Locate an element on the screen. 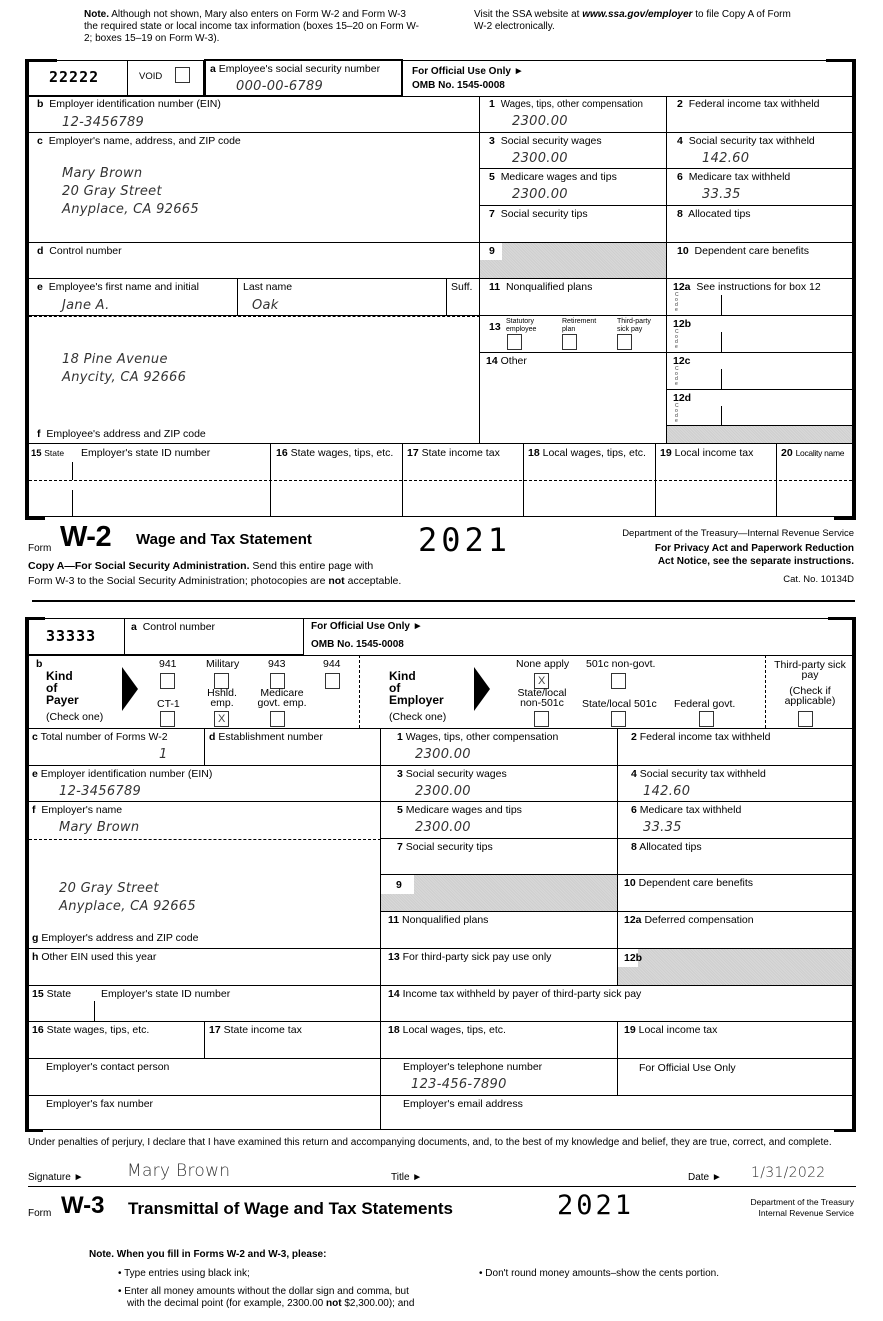 This screenshot has height=1321, width=883. date-value: 1/31/2022 is located at coordinates (788, 1173).